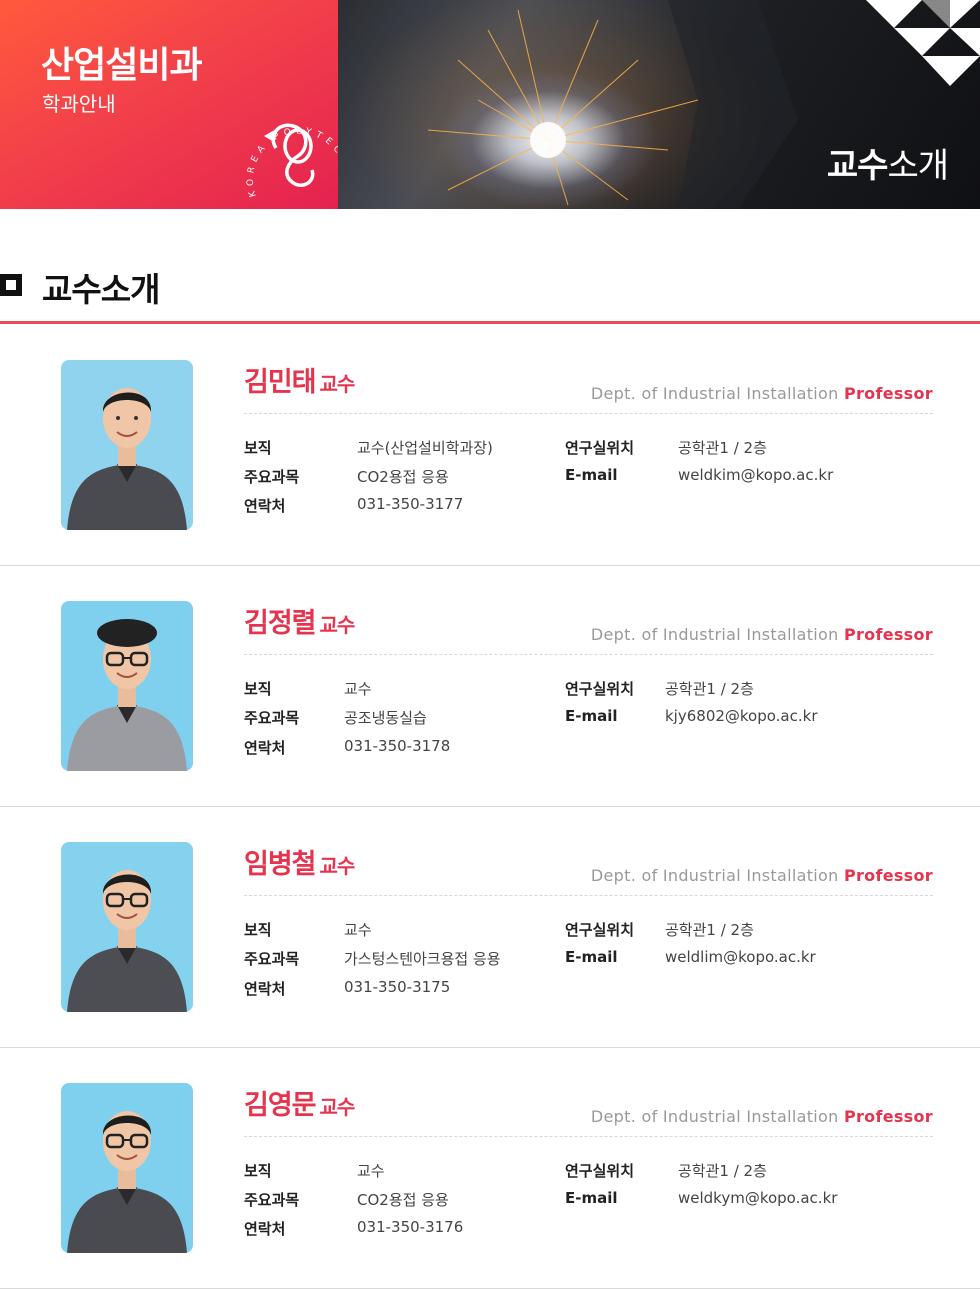  Describe the element at coordinates (122, 65) in the screenshot. I see `department-title: 산업설비과` at that location.